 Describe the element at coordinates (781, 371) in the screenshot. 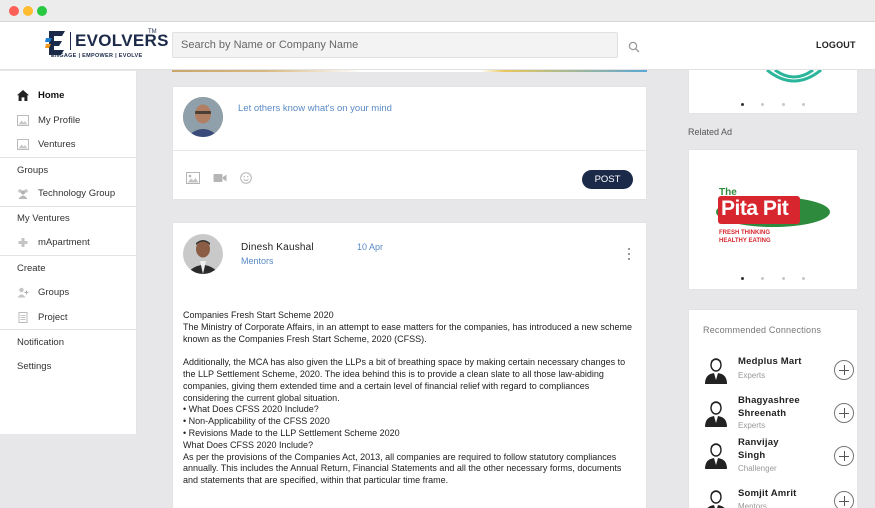

I see `connection-item: Medplus Mart Experts` at that location.